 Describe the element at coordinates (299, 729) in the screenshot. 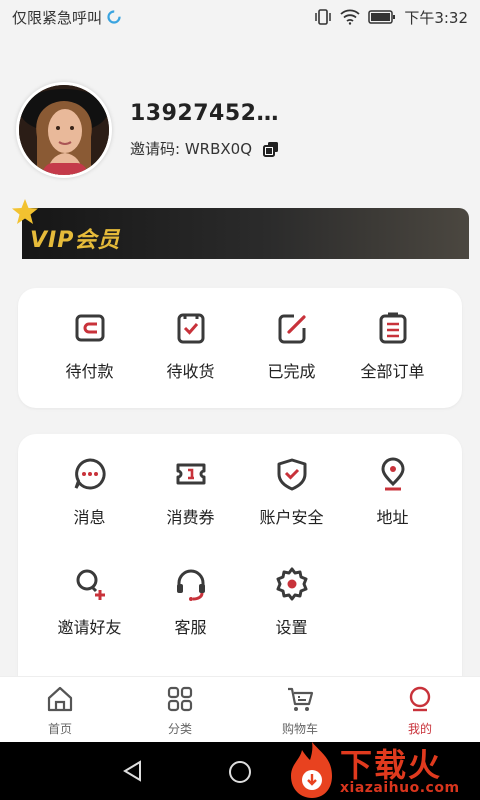

I see `tab-label: 购物车` at that location.